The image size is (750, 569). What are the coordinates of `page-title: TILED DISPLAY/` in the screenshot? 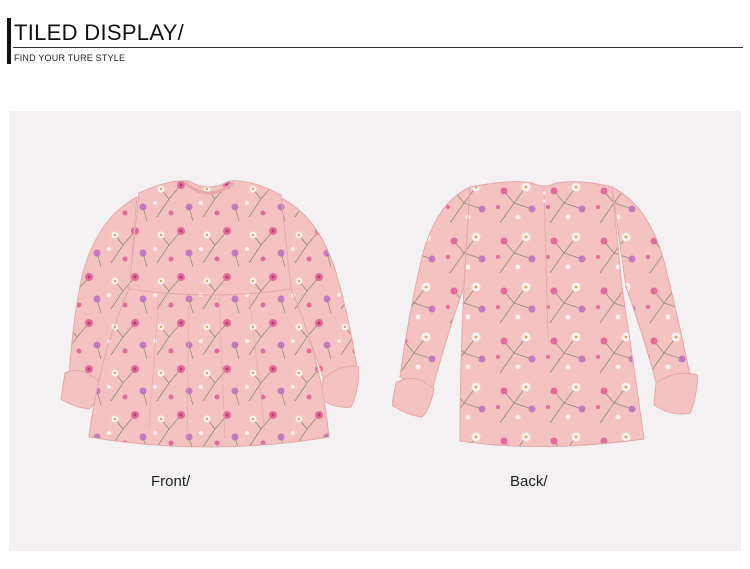 It's located at (99, 32).